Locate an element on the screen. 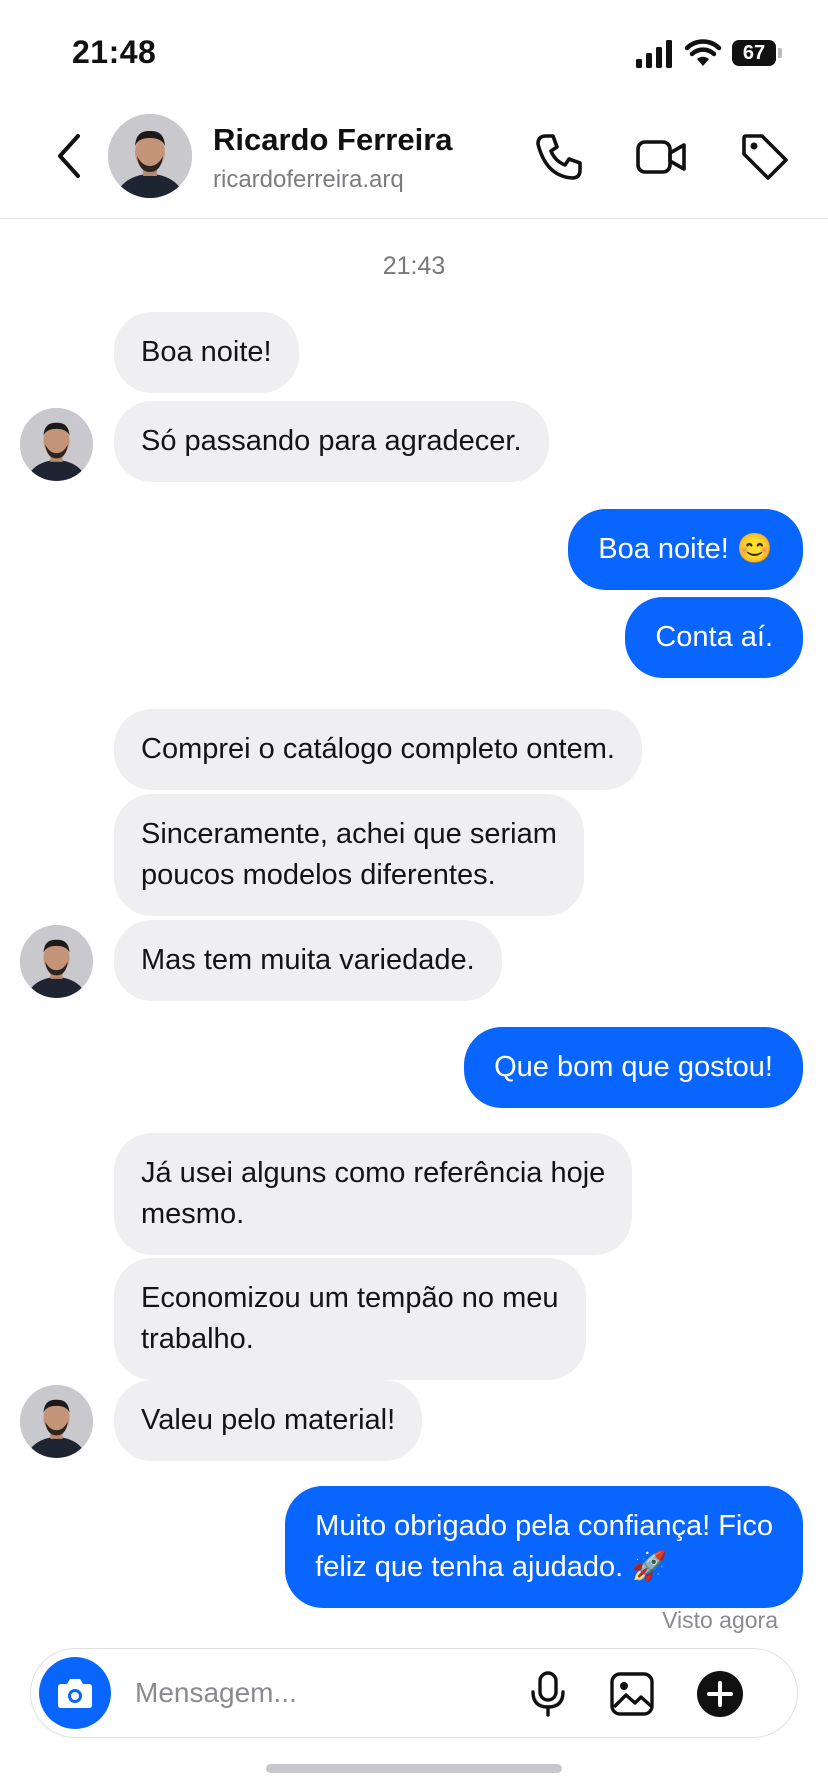 The image size is (828, 1792). message-input is located at coordinates (320, 1693).